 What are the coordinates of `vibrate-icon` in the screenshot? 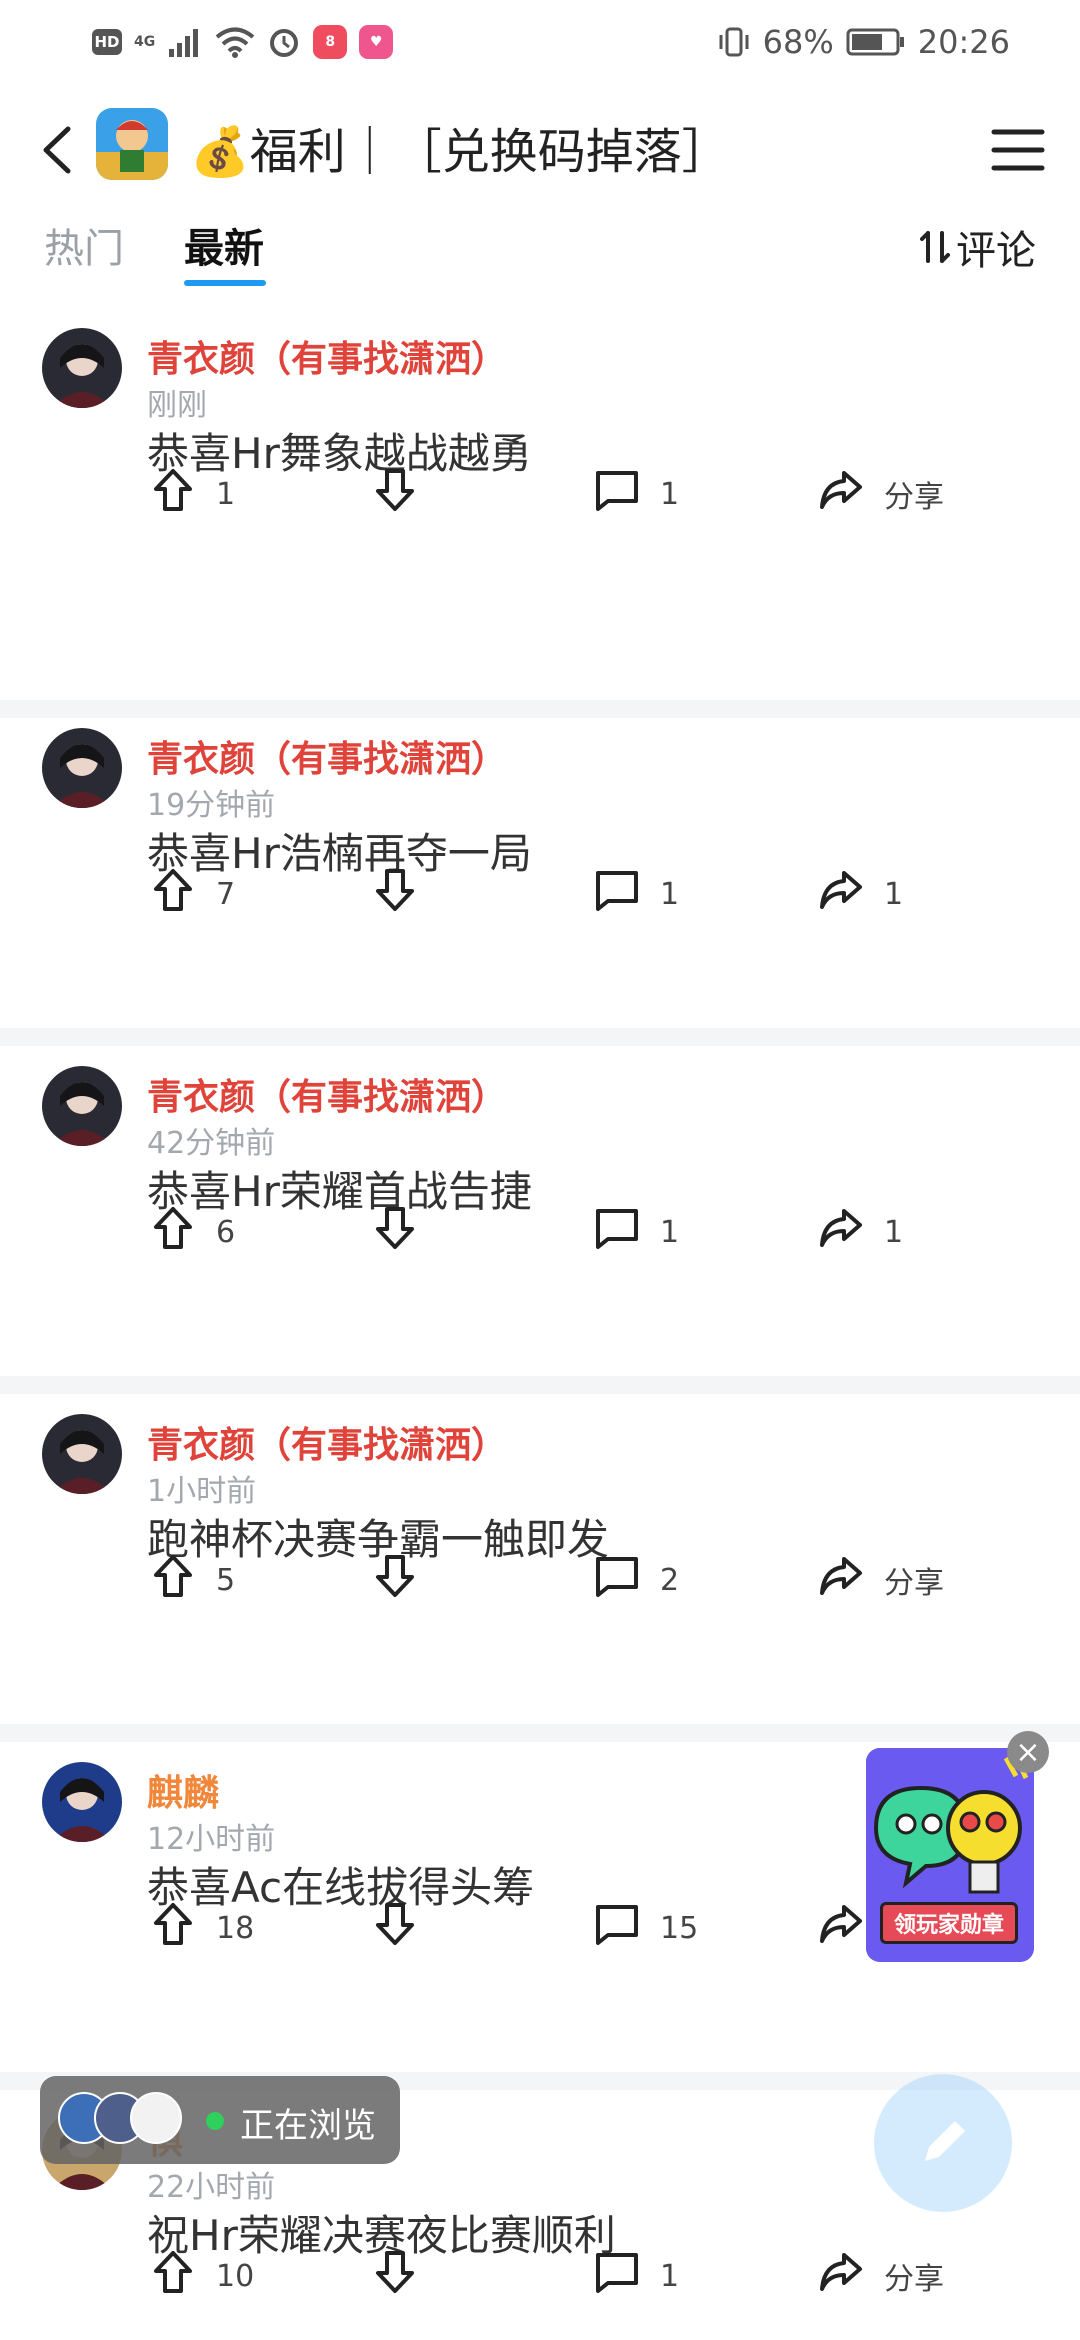 It's located at (734, 42).